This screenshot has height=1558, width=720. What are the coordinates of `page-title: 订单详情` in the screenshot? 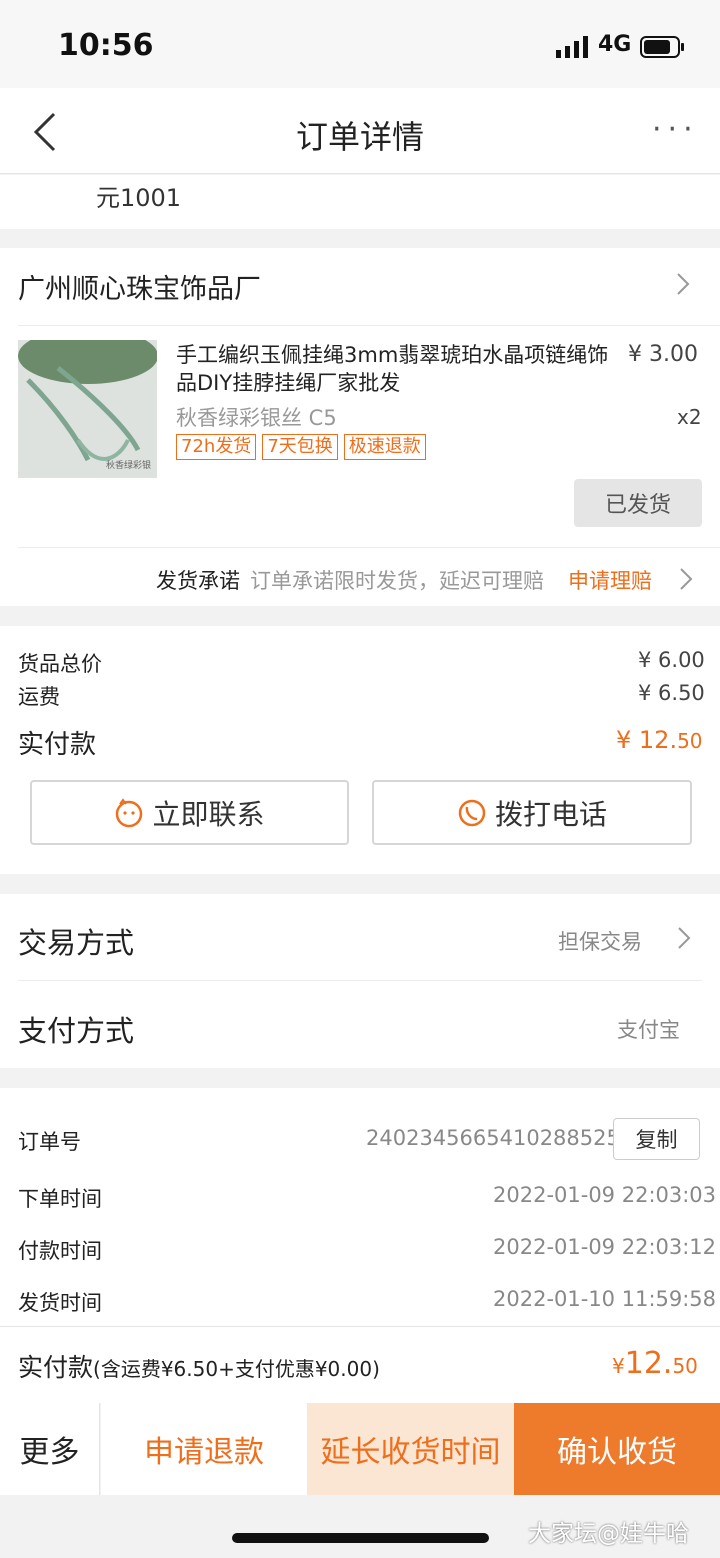 It's located at (359, 137).